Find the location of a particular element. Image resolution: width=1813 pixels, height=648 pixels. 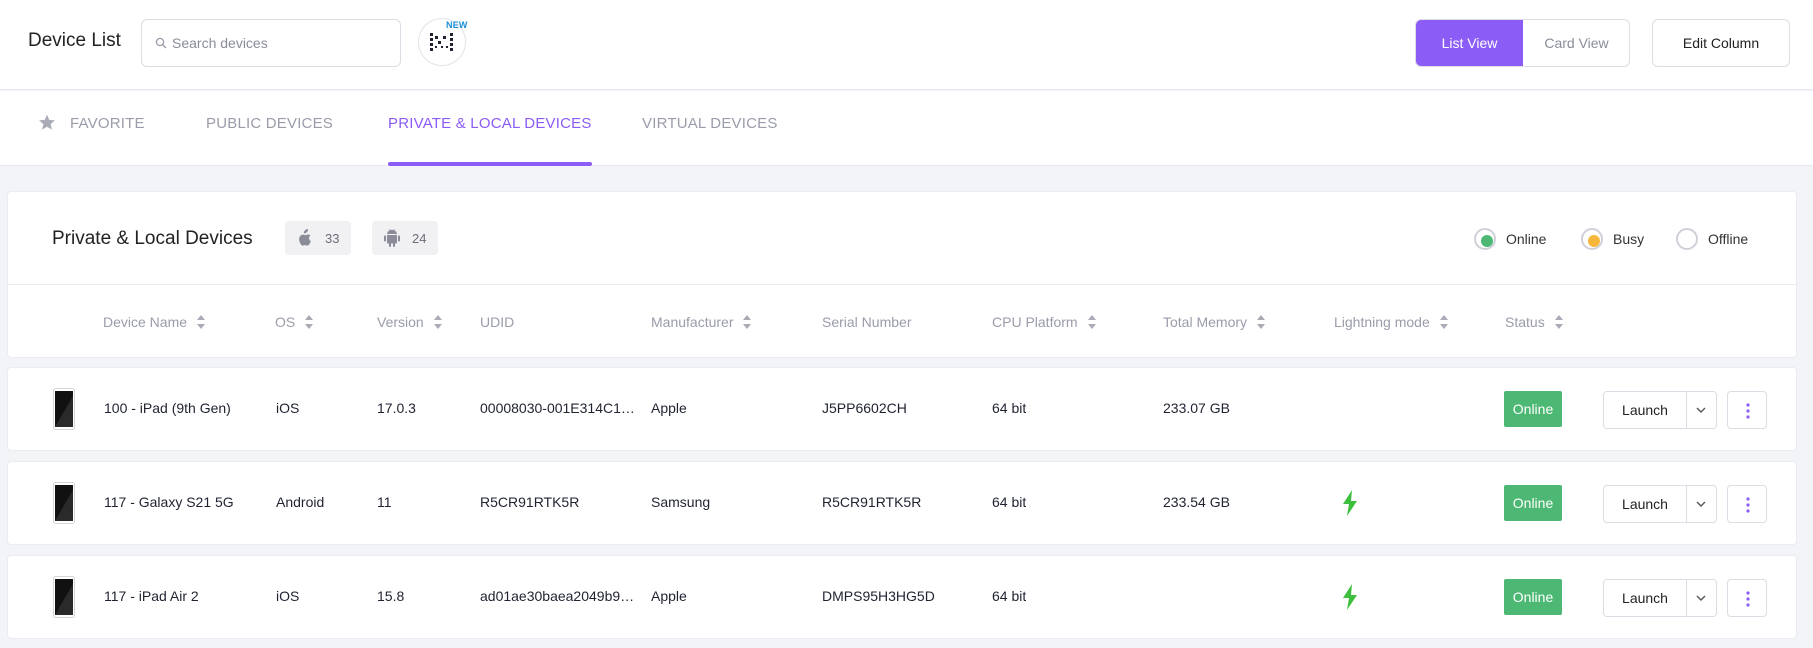

tab-private-local-devices: PRIVATE & LOCAL DEVICES is located at coordinates (490, 128).